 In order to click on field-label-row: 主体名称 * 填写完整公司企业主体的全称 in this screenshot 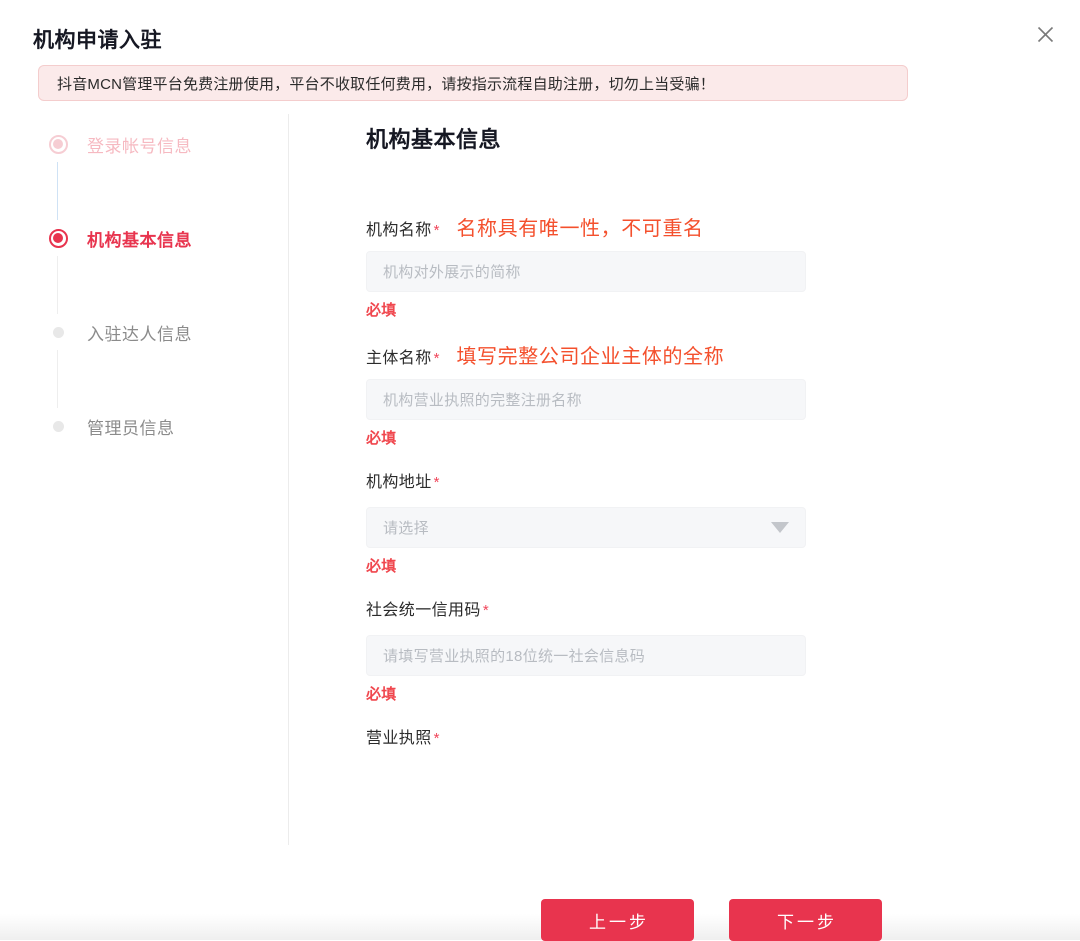, I will do `click(666, 354)`.